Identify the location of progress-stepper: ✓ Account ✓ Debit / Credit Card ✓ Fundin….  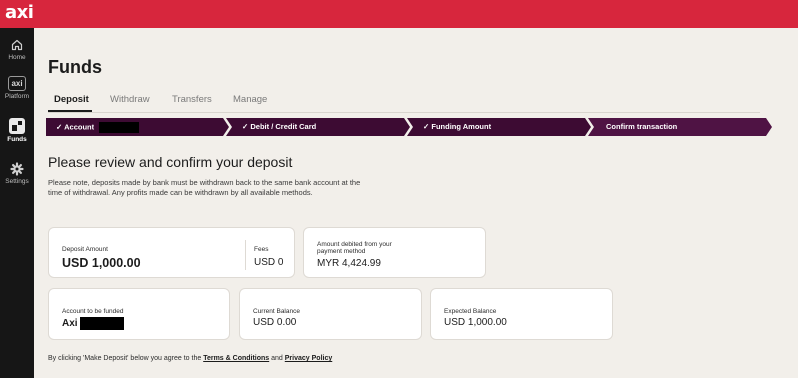
(411, 127).